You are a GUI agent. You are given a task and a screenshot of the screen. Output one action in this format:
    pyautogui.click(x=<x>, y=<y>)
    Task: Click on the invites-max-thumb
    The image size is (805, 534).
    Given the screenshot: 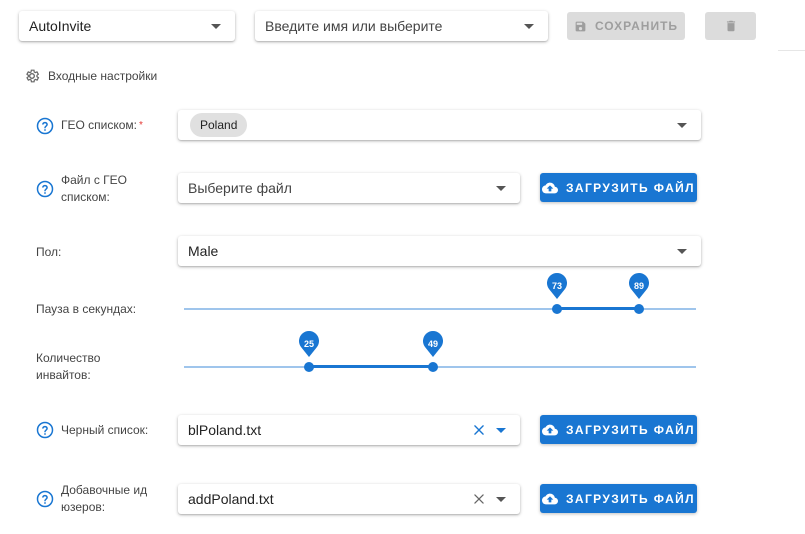 What is the action you would take?
    pyautogui.click(x=433, y=367)
    